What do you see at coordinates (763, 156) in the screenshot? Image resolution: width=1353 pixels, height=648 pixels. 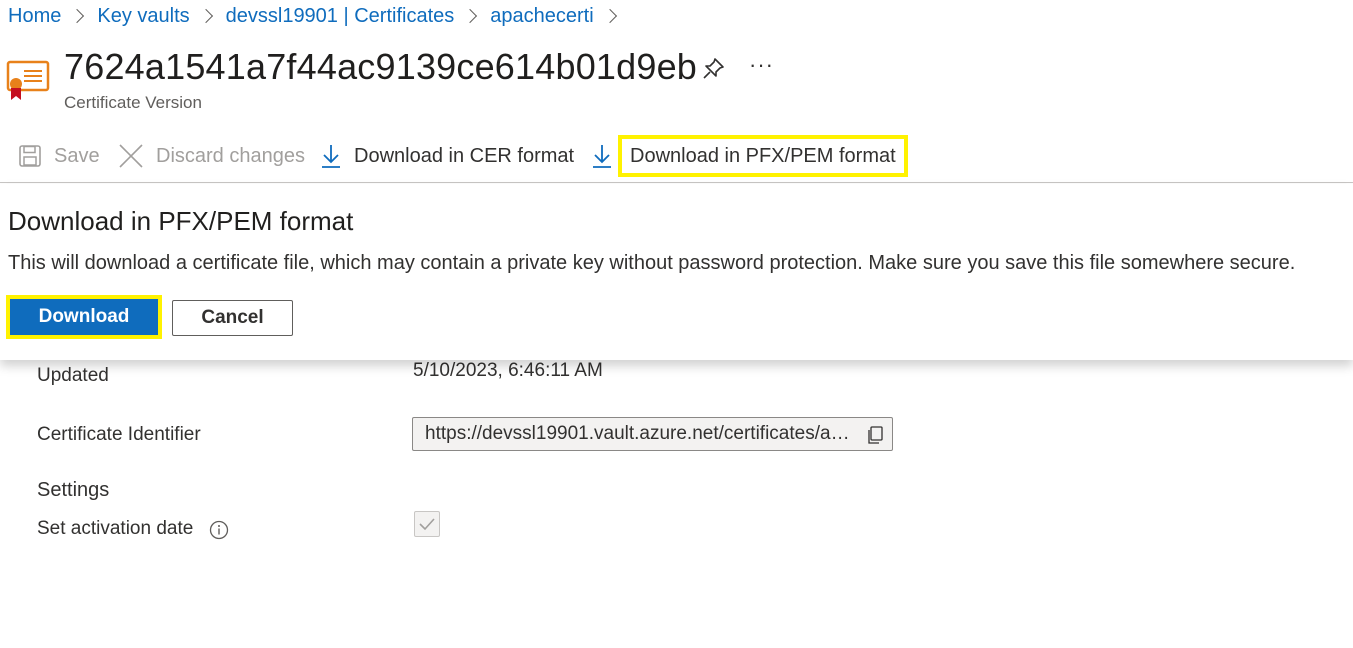 I see `download-pfx-label: Download in PFX/PEM format` at bounding box center [763, 156].